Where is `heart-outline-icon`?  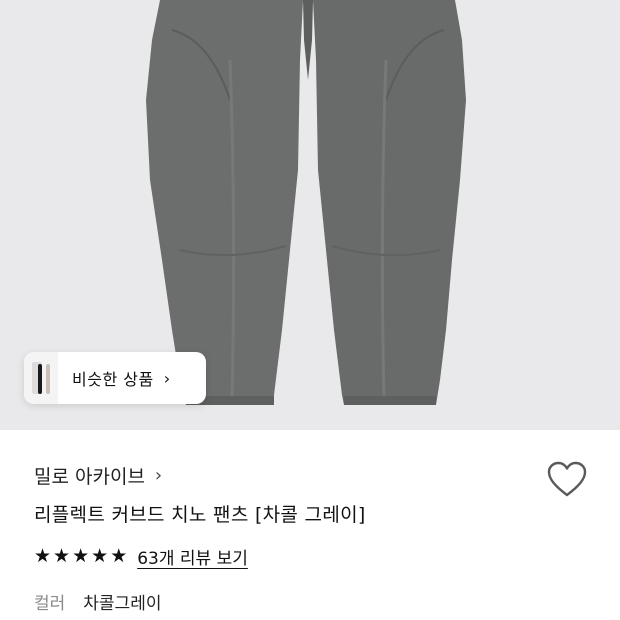
heart-outline-icon is located at coordinates (567, 479).